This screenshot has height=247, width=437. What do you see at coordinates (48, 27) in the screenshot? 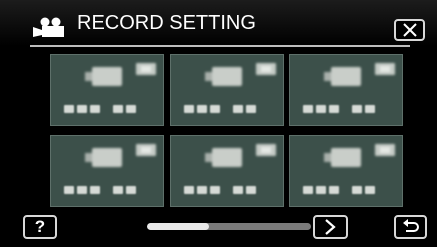
I see `video-camera-icon` at bounding box center [48, 27].